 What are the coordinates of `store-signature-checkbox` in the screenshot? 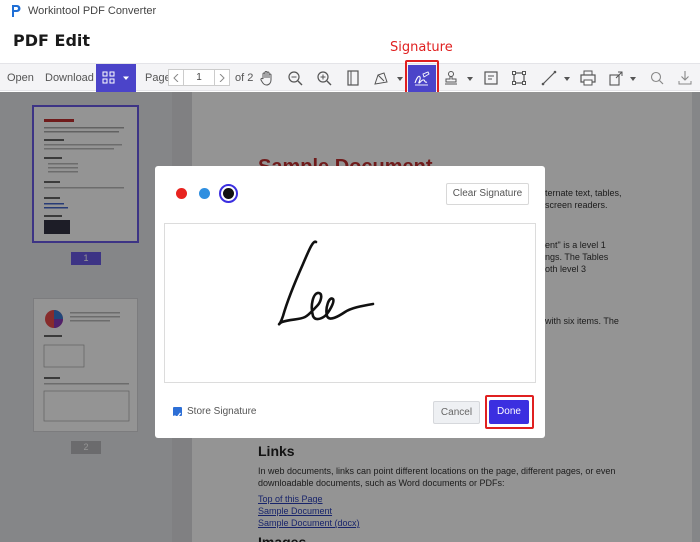 It's located at (177, 413).